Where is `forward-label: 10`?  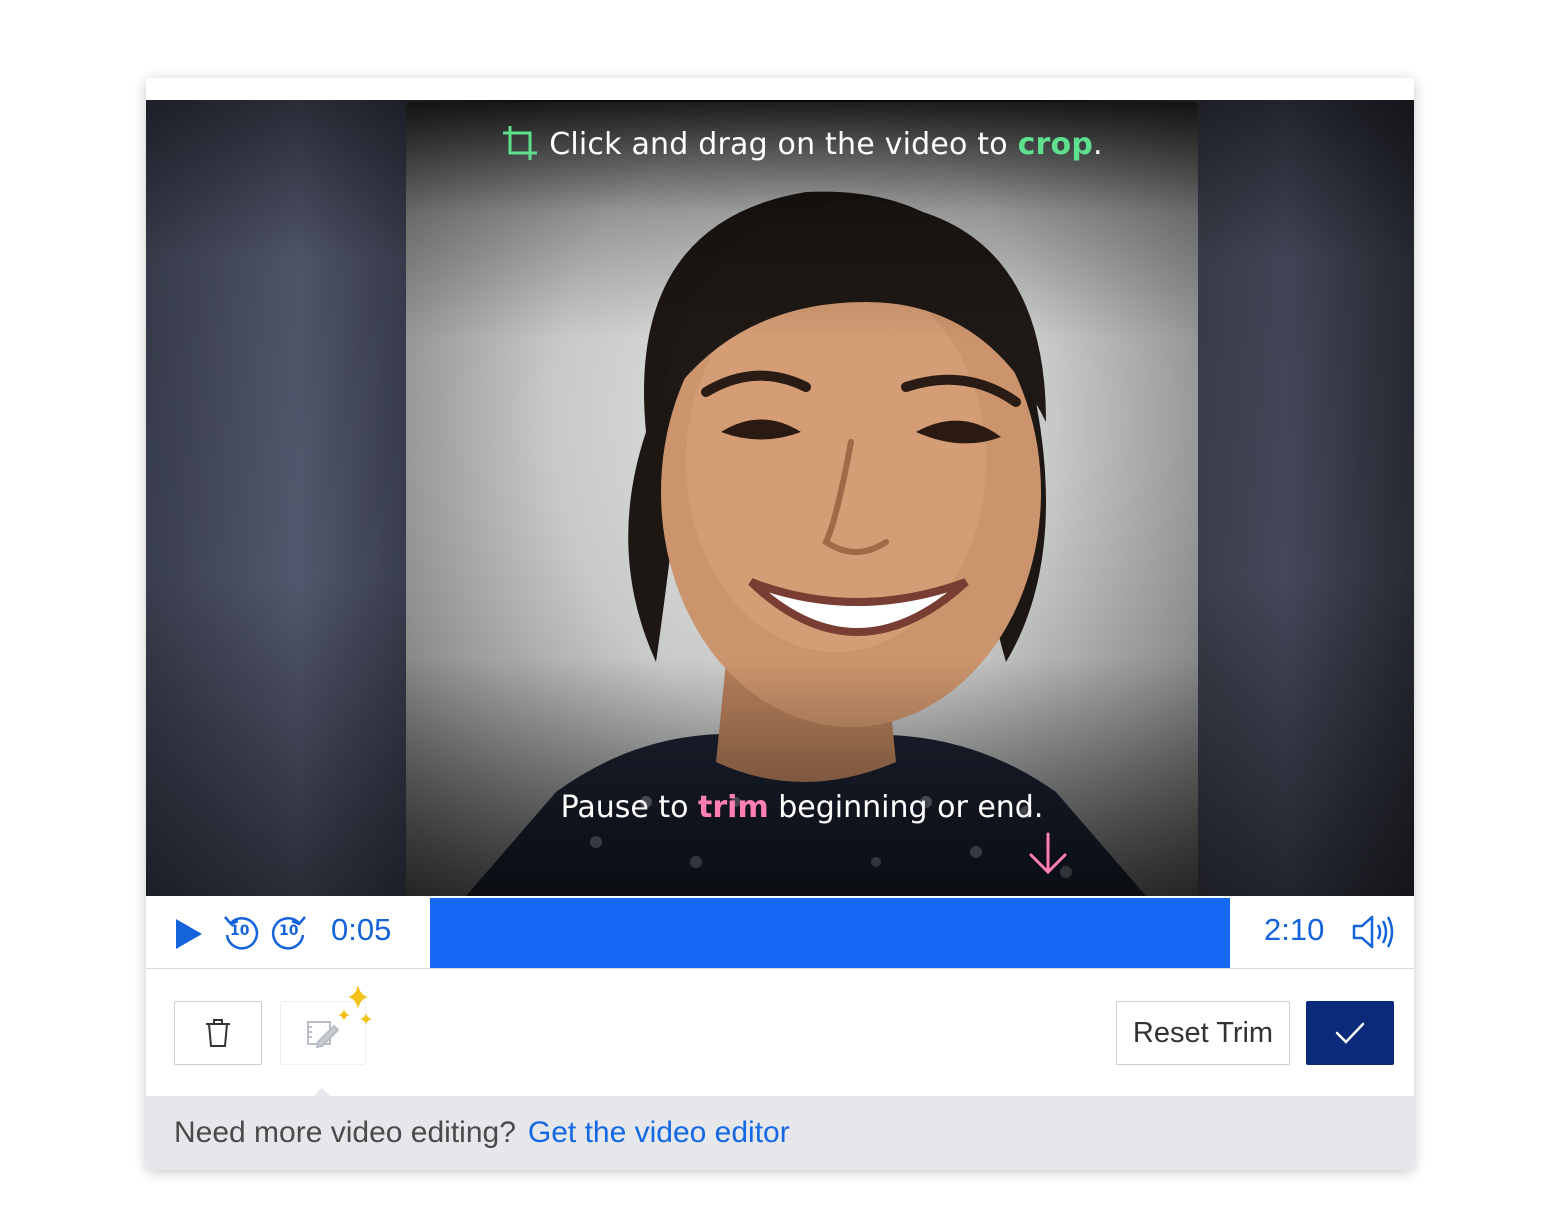 forward-label: 10 is located at coordinates (289, 931).